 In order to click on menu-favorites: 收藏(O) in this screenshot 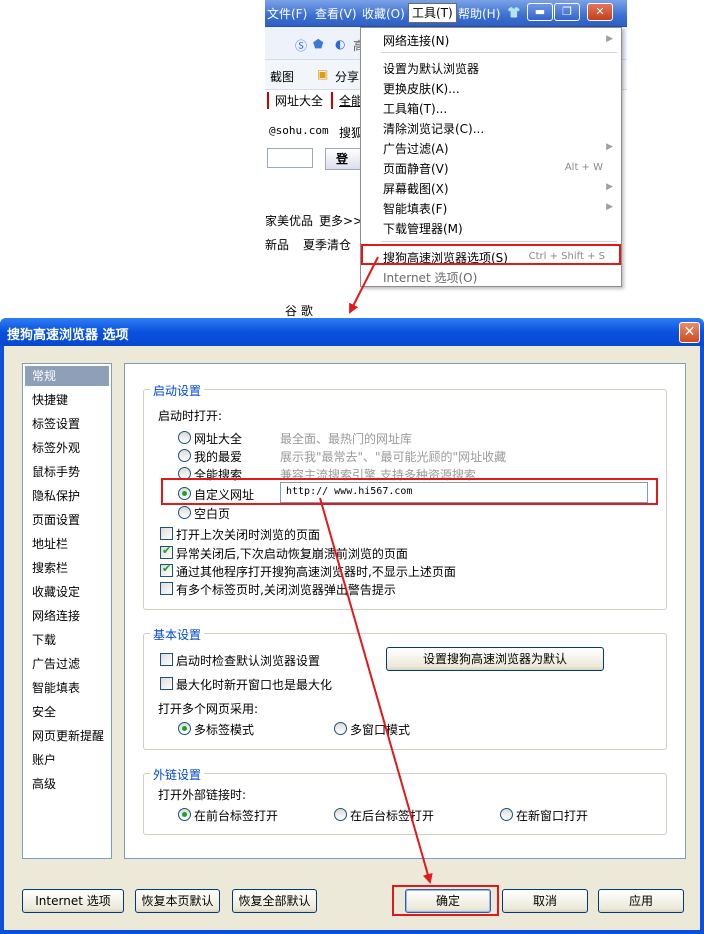, I will do `click(383, 13)`.